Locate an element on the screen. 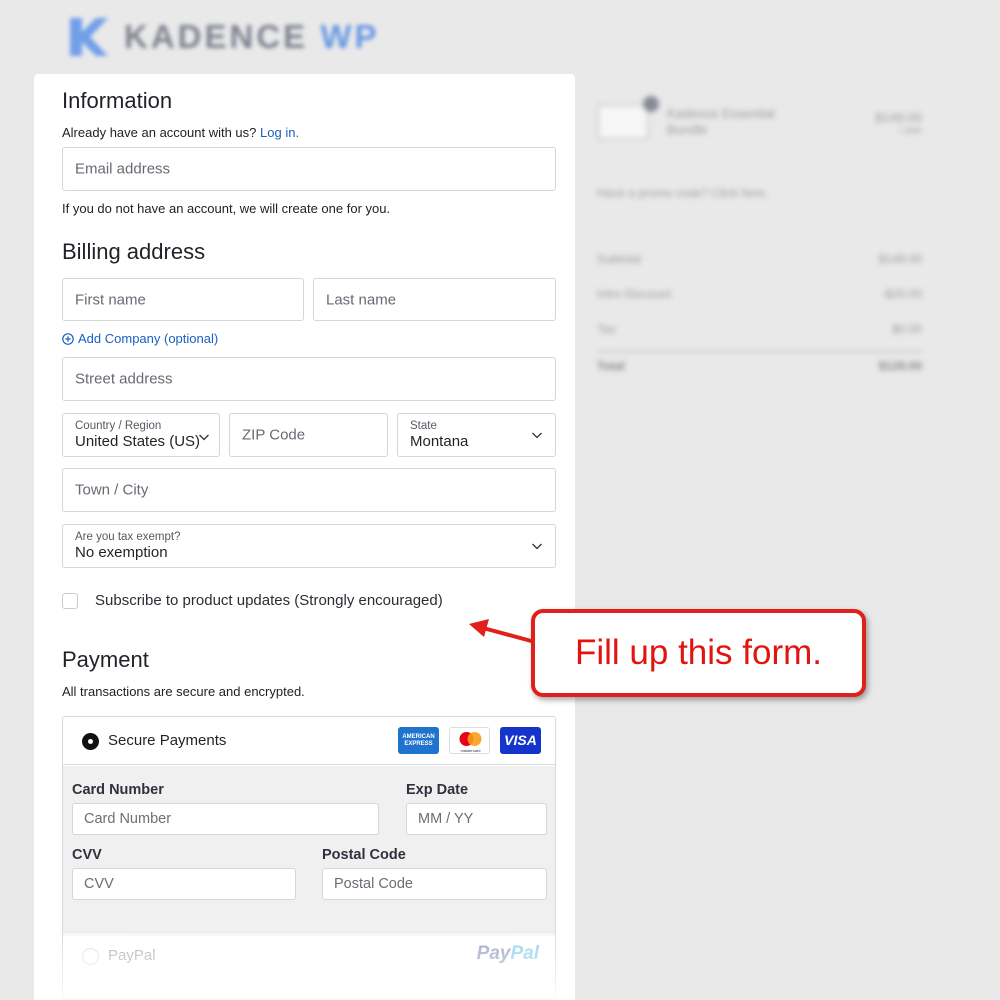 This screenshot has height=1000, width=1000. logo-text: KADENCE WP is located at coordinates (252, 36).